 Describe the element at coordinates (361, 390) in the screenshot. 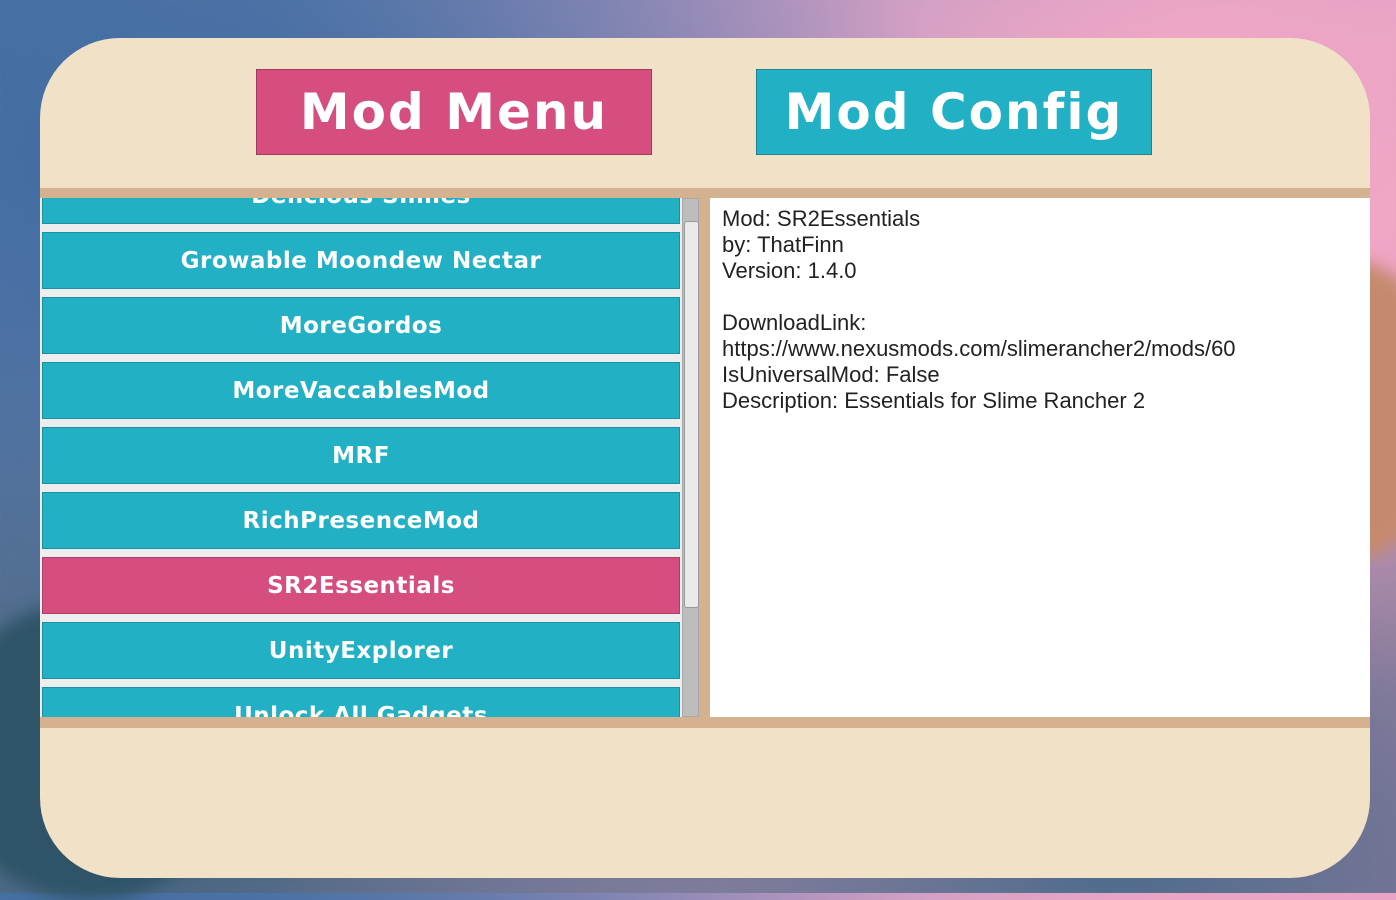

I see `mod-list-item: MoreVaccablesMod` at that location.